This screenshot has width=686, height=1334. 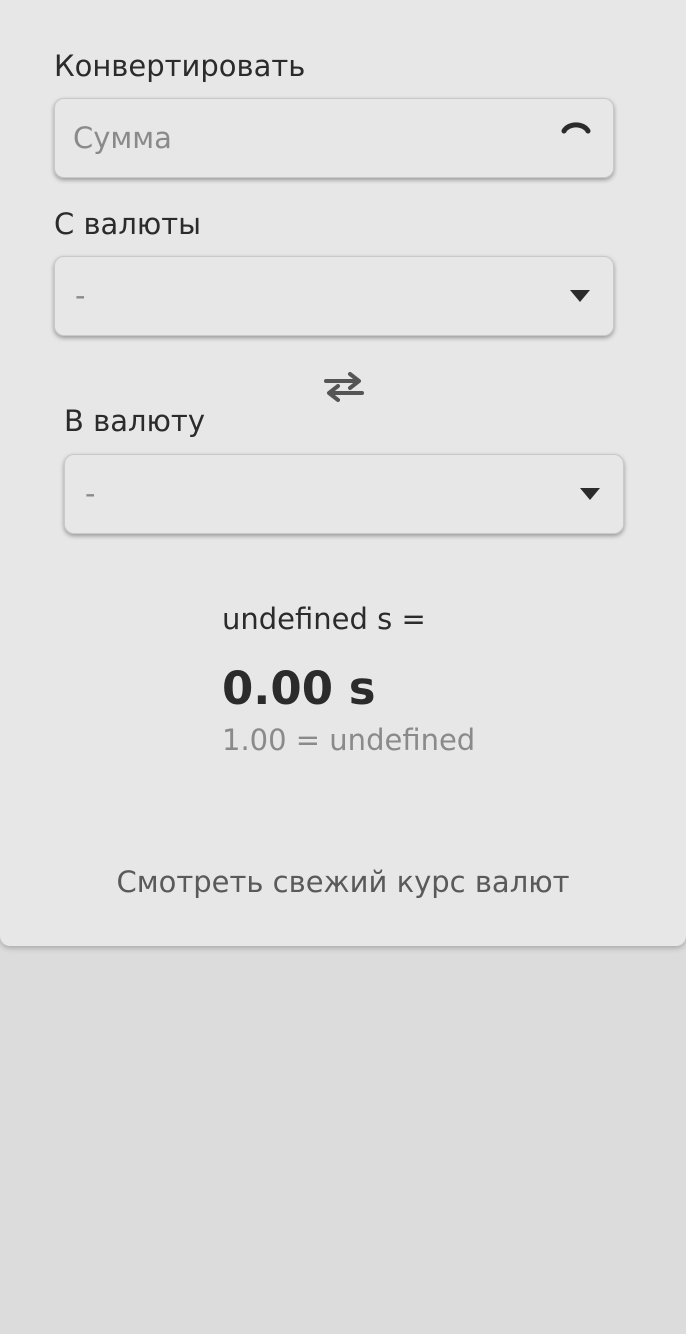 What do you see at coordinates (90, 493) in the screenshot?
I see `to-currency-value: -` at bounding box center [90, 493].